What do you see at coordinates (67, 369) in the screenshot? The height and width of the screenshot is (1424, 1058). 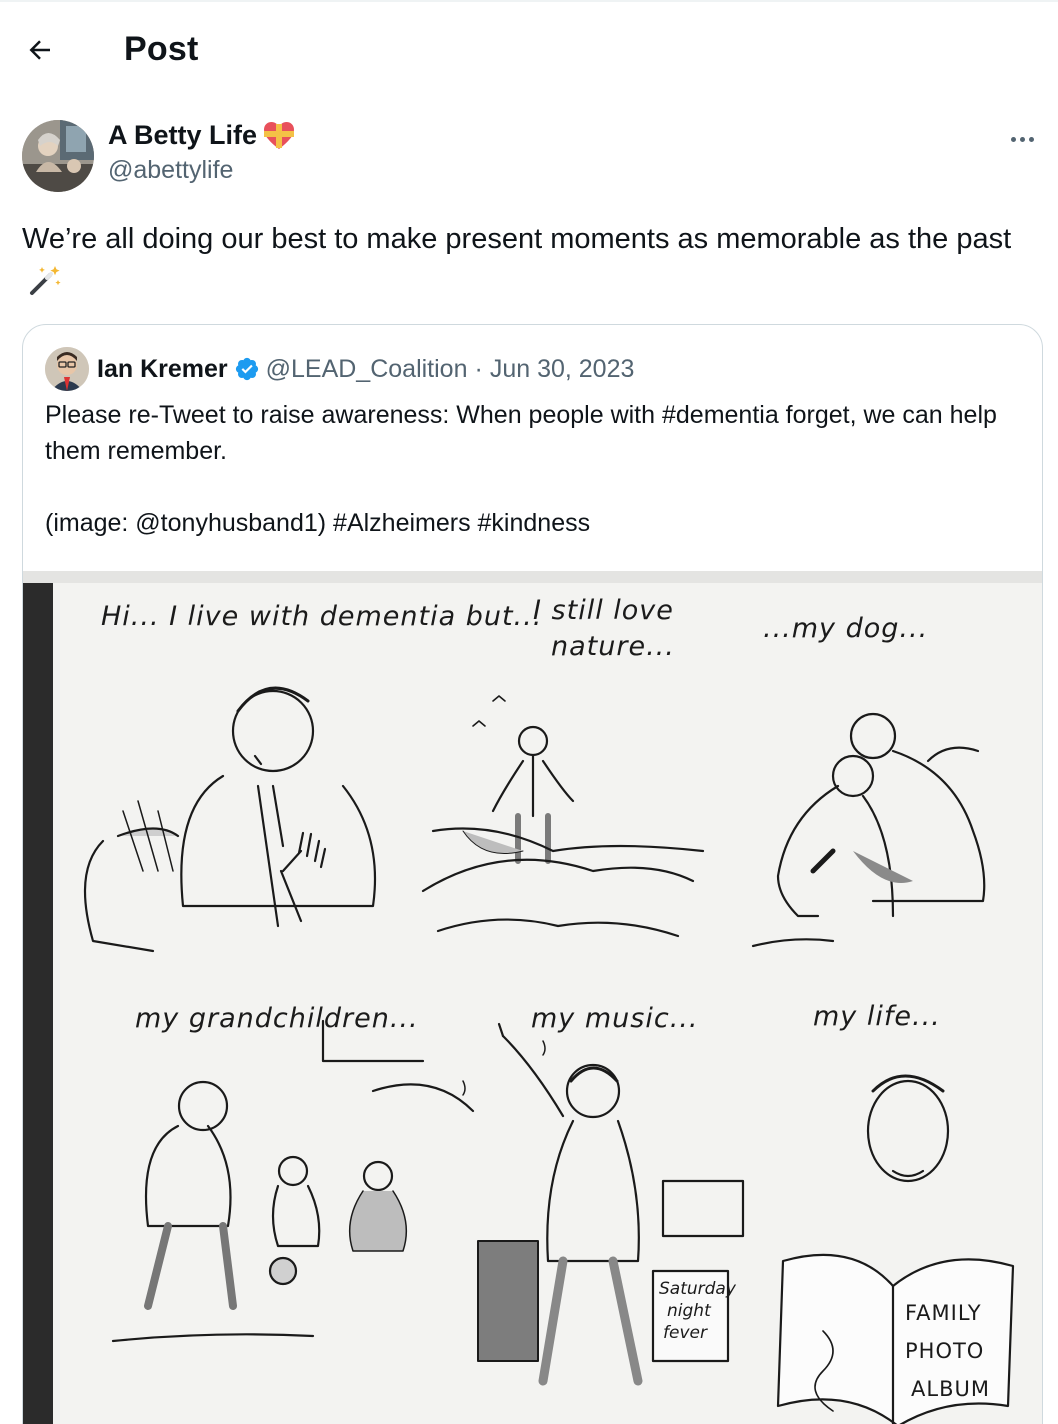 I see `quoted-avatar` at bounding box center [67, 369].